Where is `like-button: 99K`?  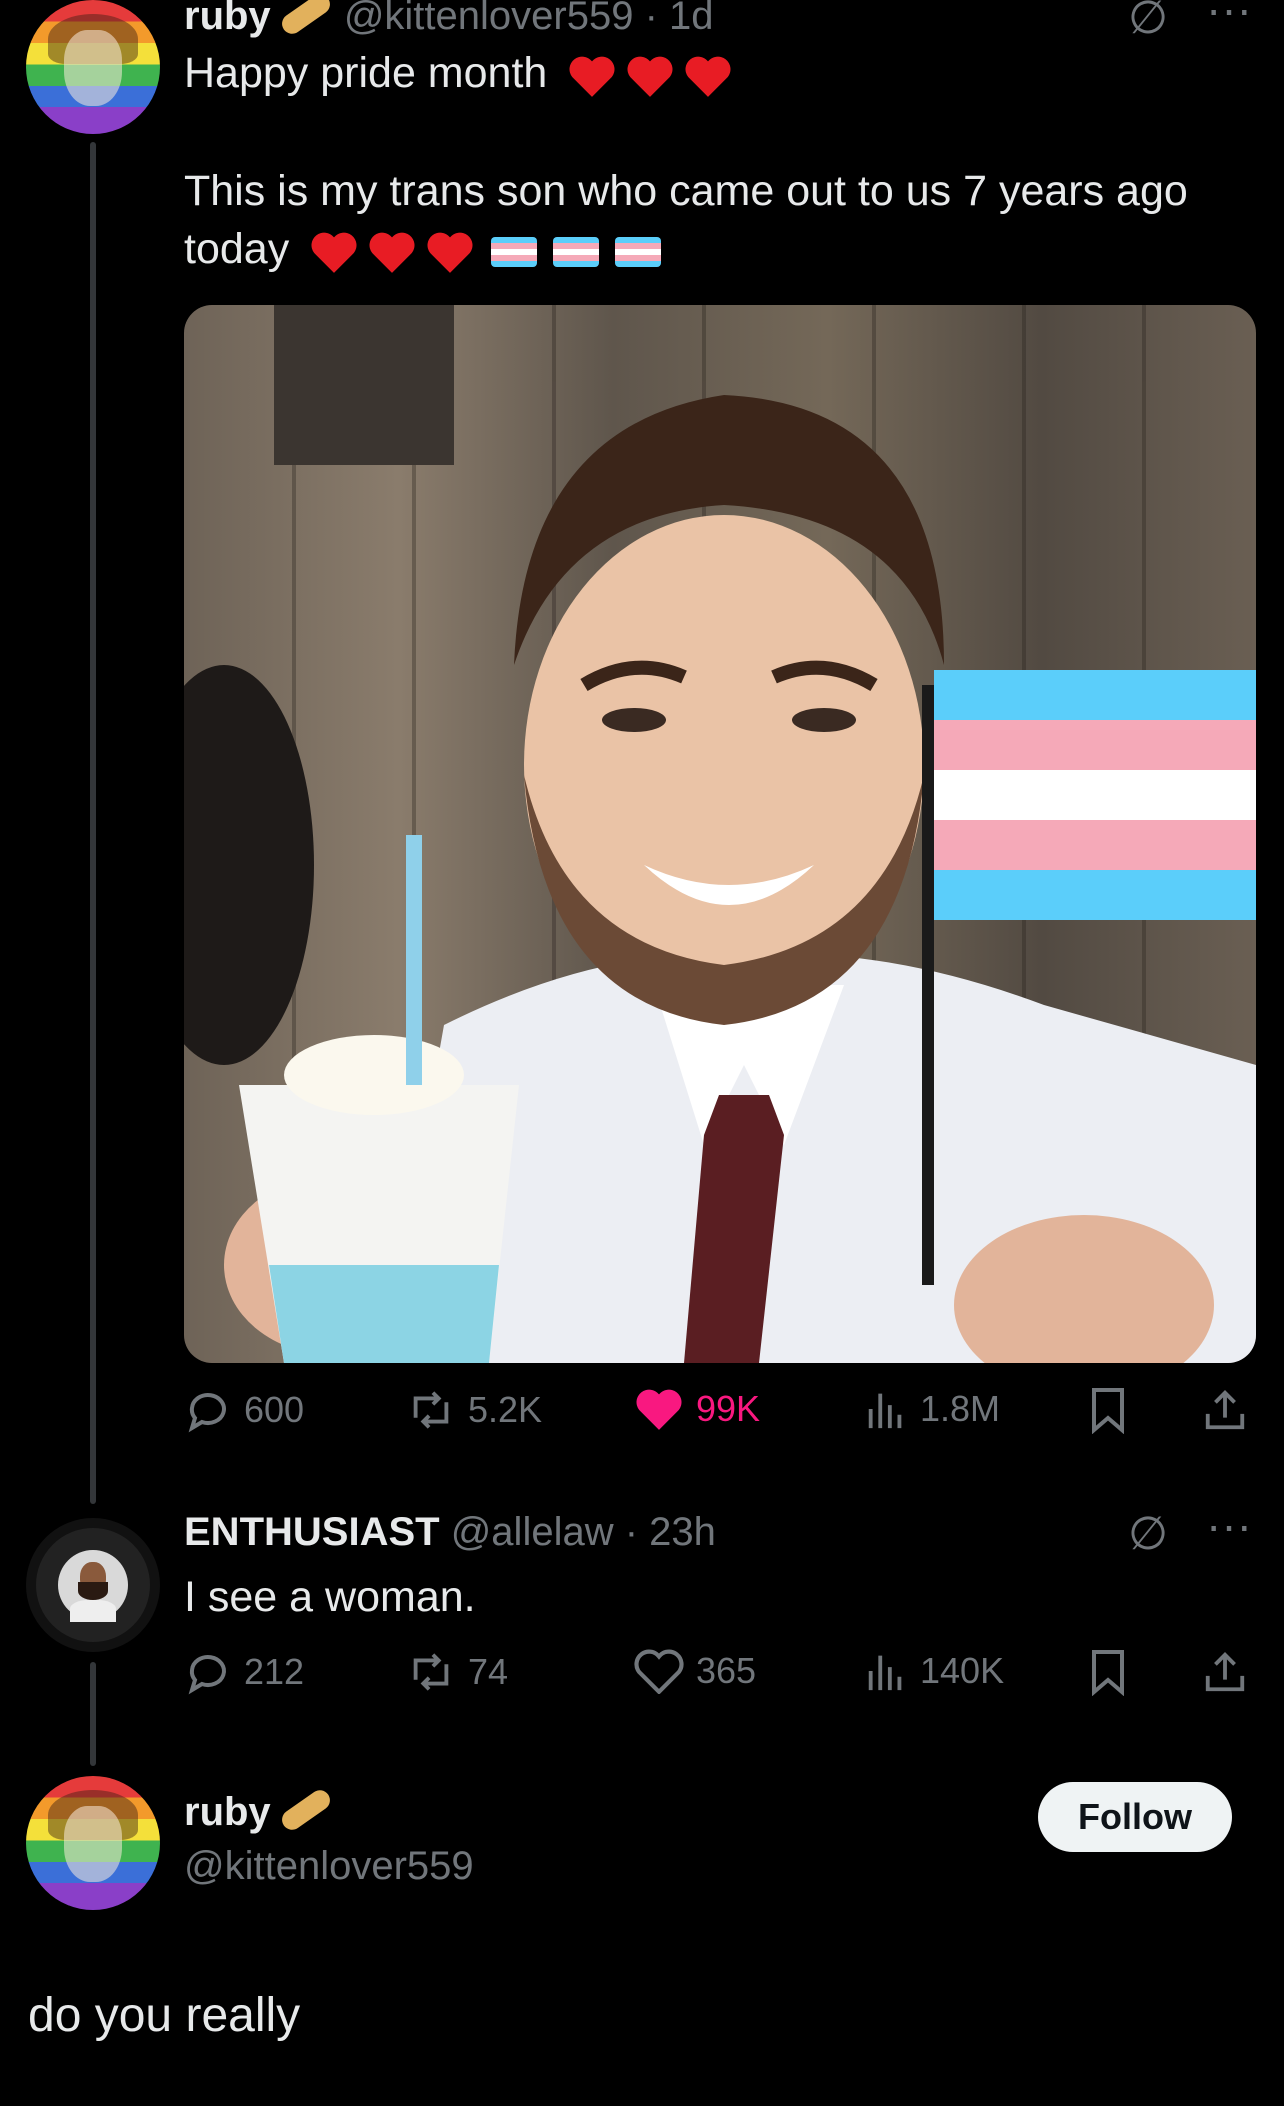 like-button: 99K is located at coordinates (697, 1409).